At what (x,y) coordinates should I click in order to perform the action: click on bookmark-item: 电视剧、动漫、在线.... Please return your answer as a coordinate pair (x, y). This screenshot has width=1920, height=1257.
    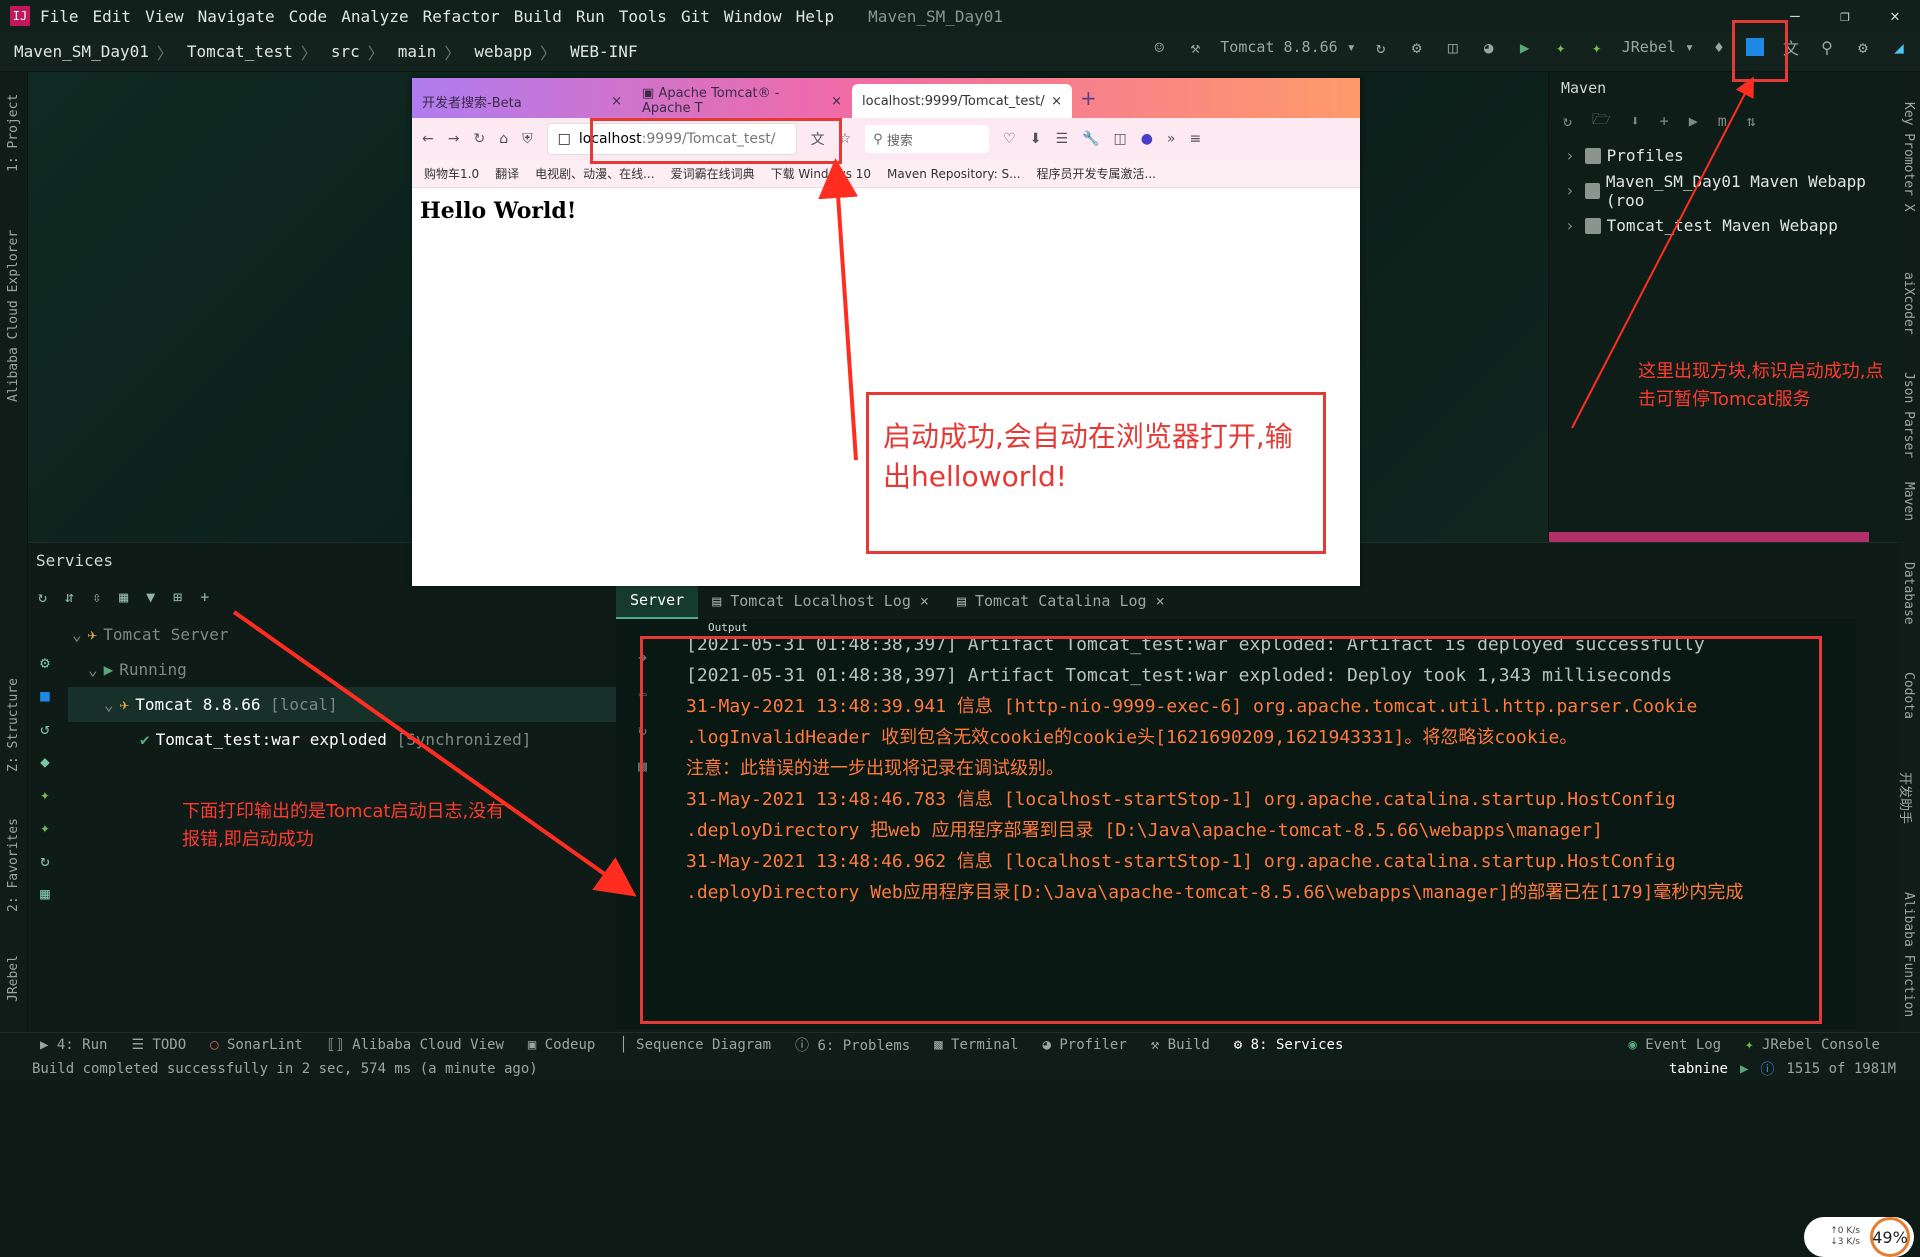
    Looking at the image, I should click on (594, 173).